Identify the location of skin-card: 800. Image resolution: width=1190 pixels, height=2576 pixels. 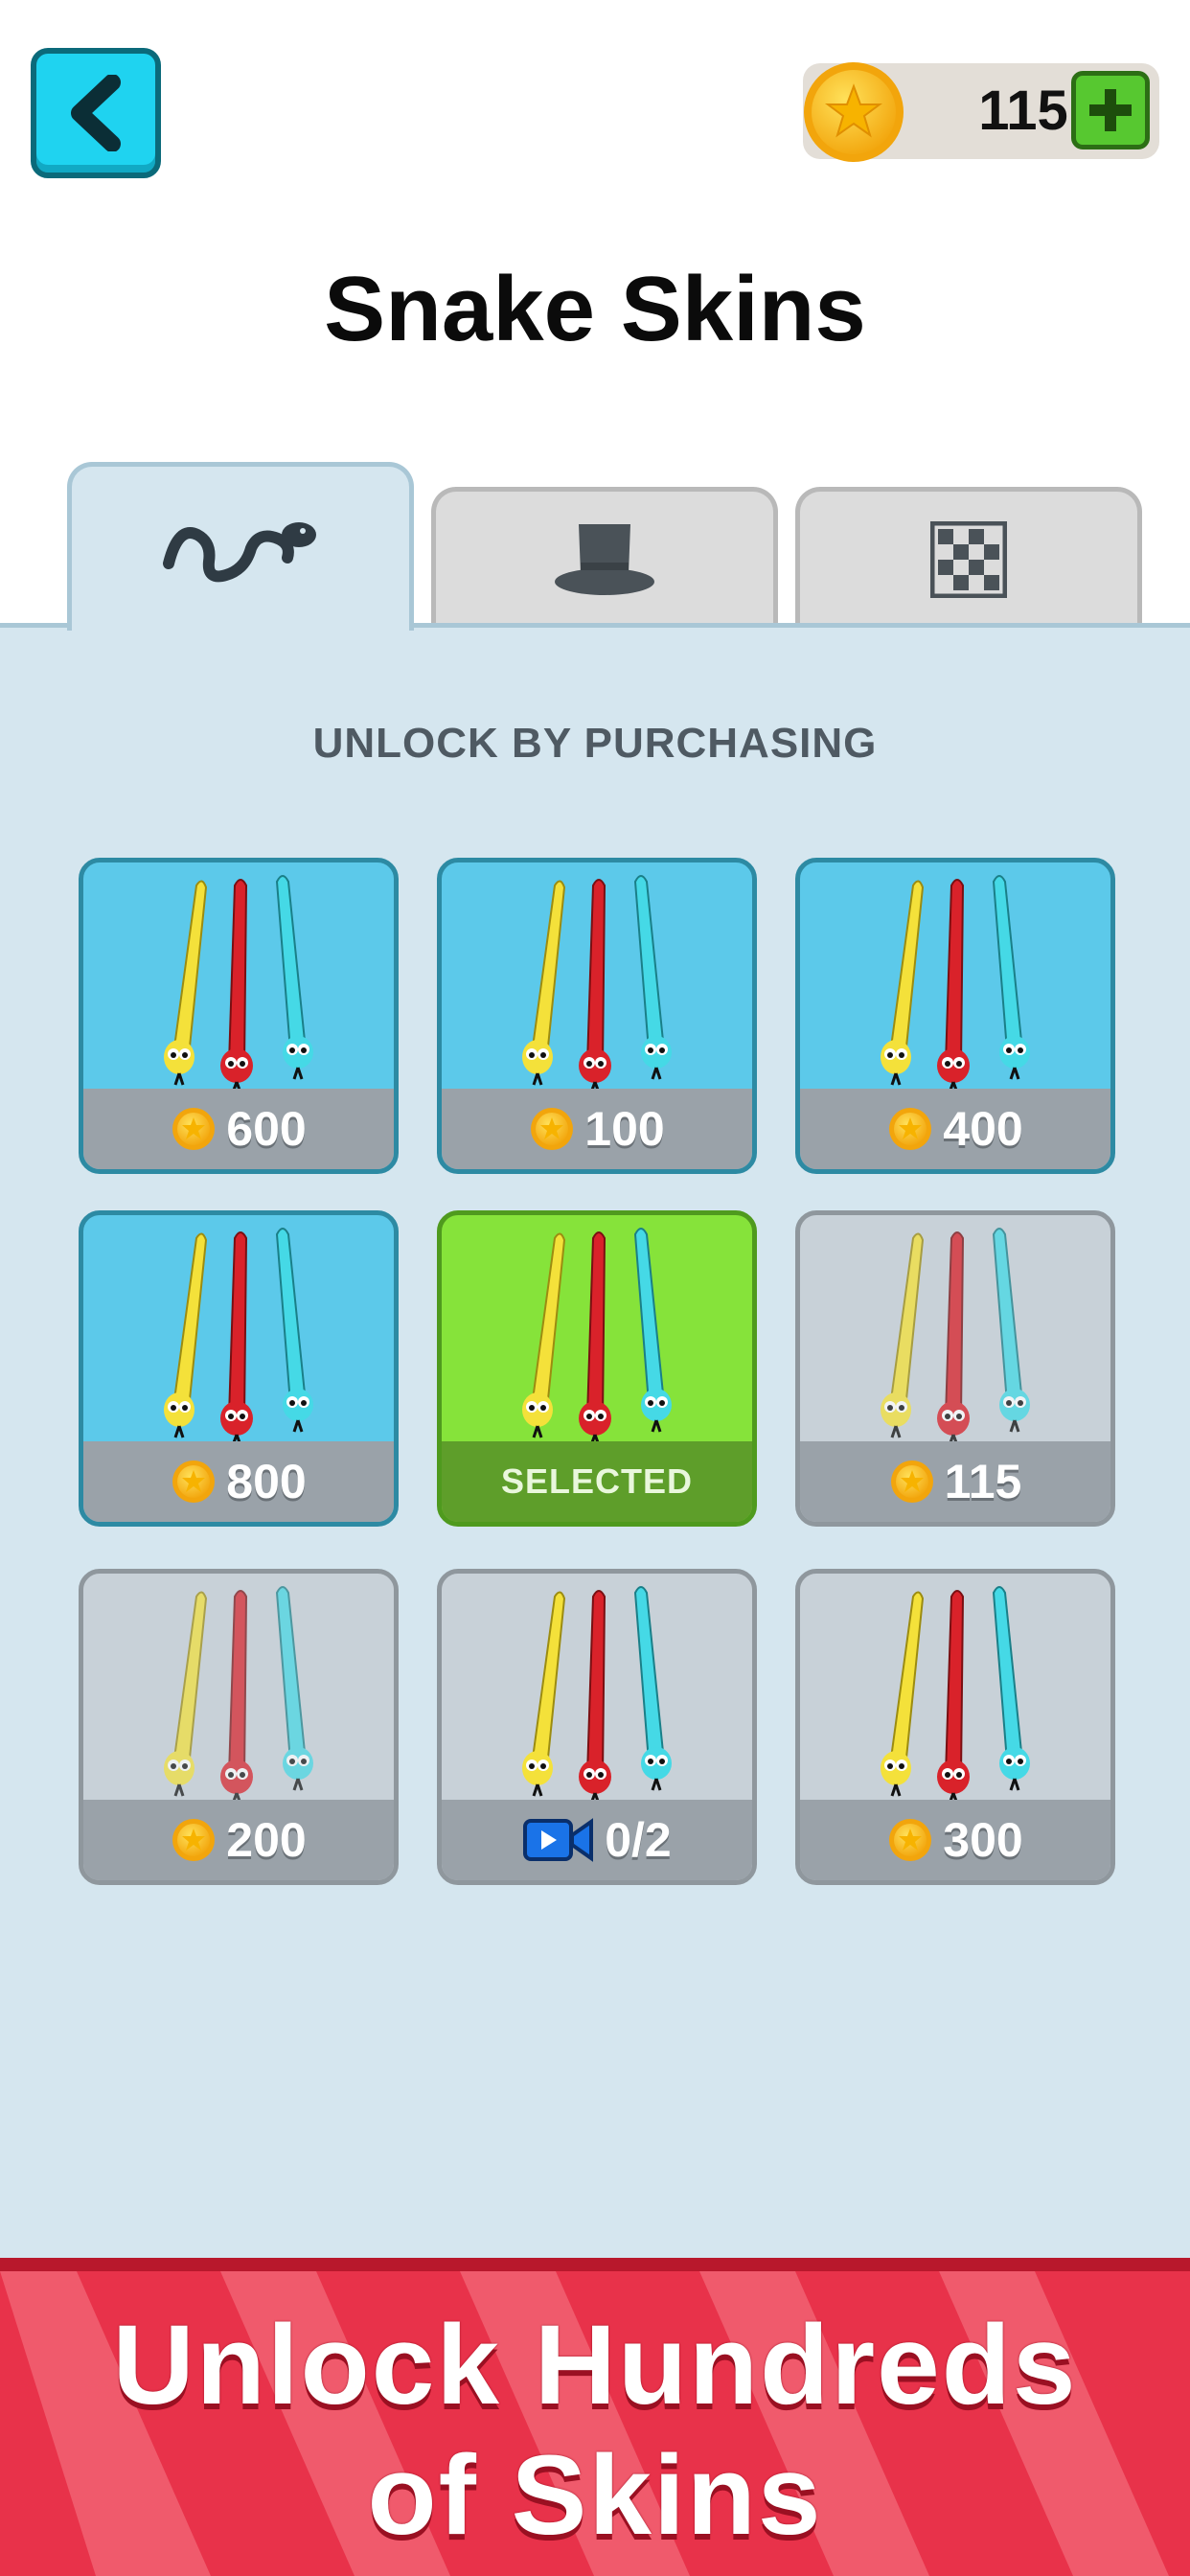
(239, 1368).